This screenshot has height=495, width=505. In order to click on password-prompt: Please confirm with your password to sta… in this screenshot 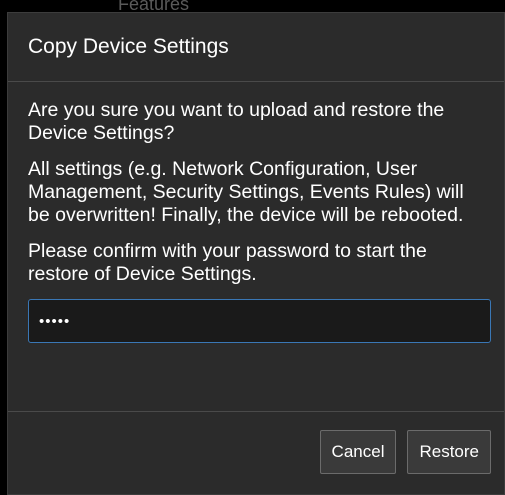, I will do `click(227, 262)`.